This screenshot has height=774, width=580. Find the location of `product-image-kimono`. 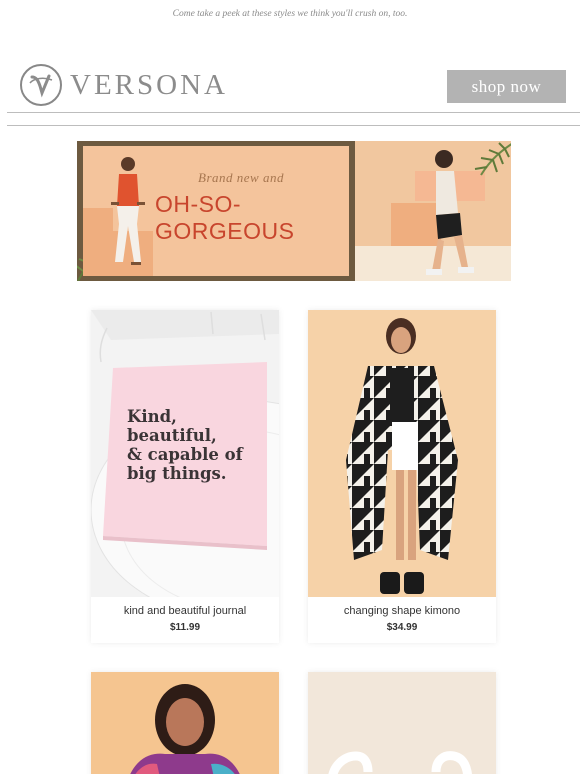

product-image-kimono is located at coordinates (402, 453).